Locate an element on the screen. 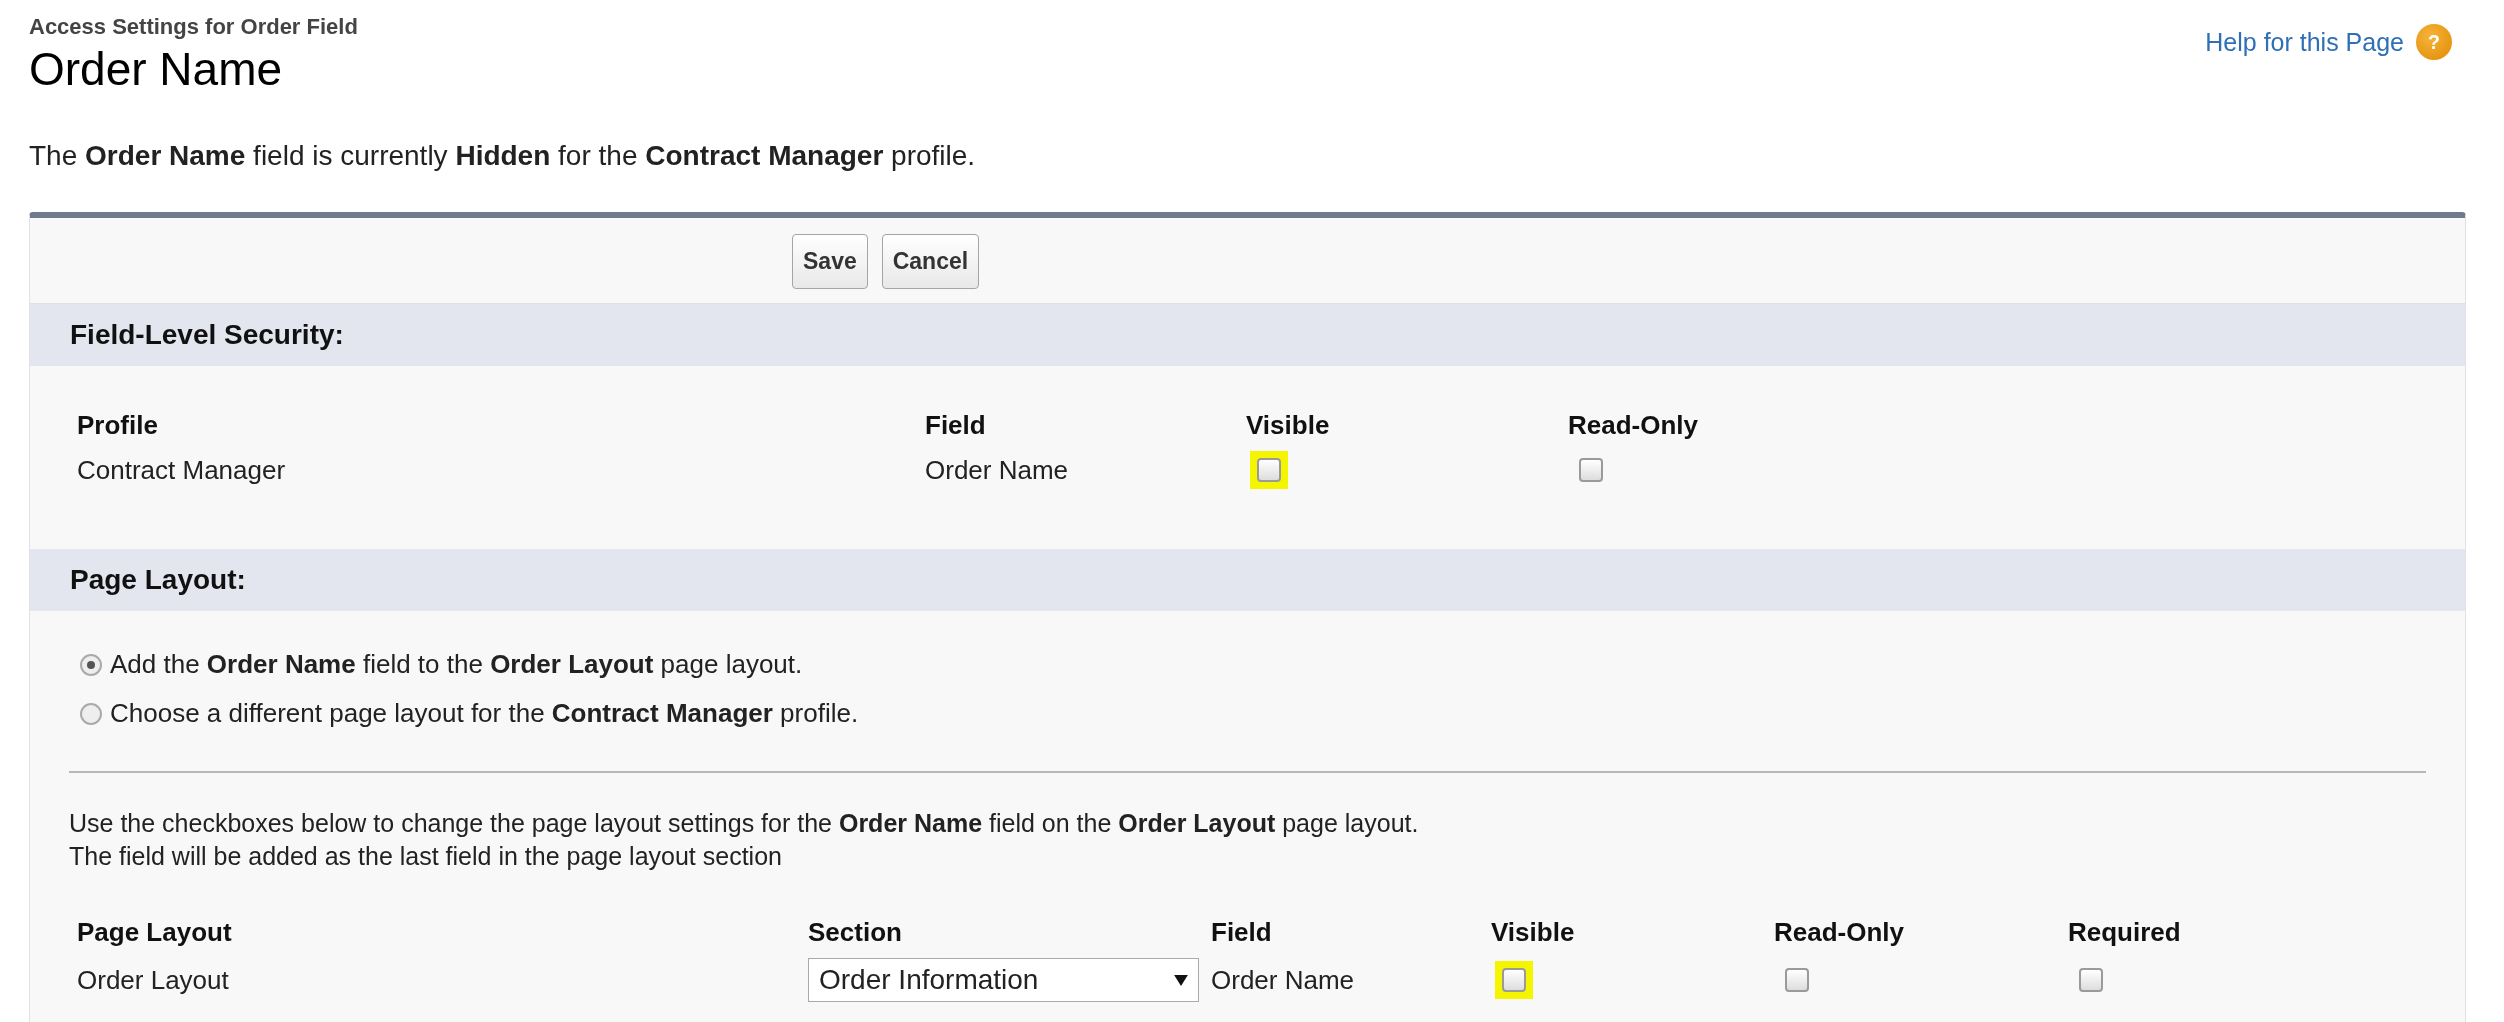 The width and height of the screenshot is (2504, 1022). column-header: Required is located at coordinates (2124, 932).